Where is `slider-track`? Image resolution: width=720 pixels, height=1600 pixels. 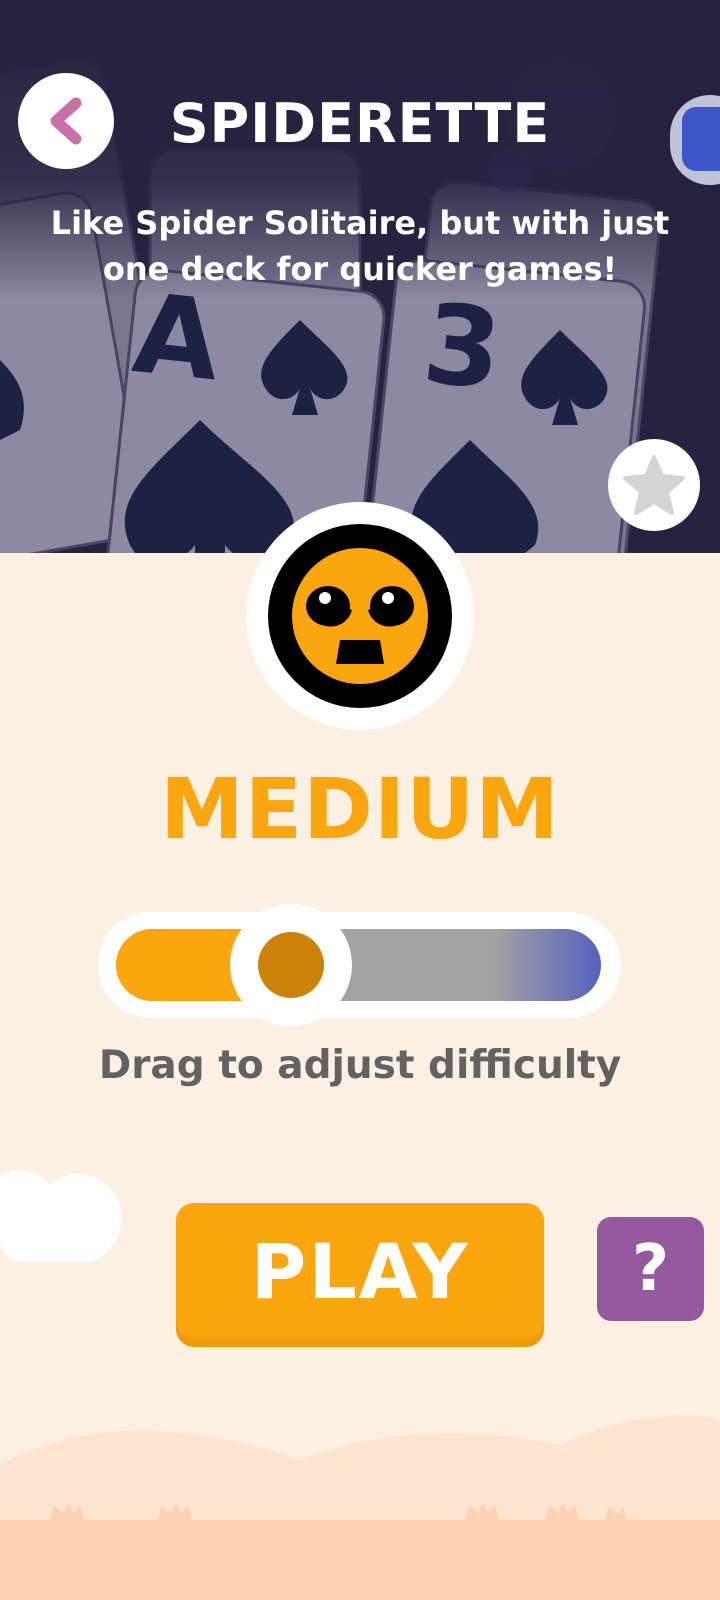 slider-track is located at coordinates (358, 965).